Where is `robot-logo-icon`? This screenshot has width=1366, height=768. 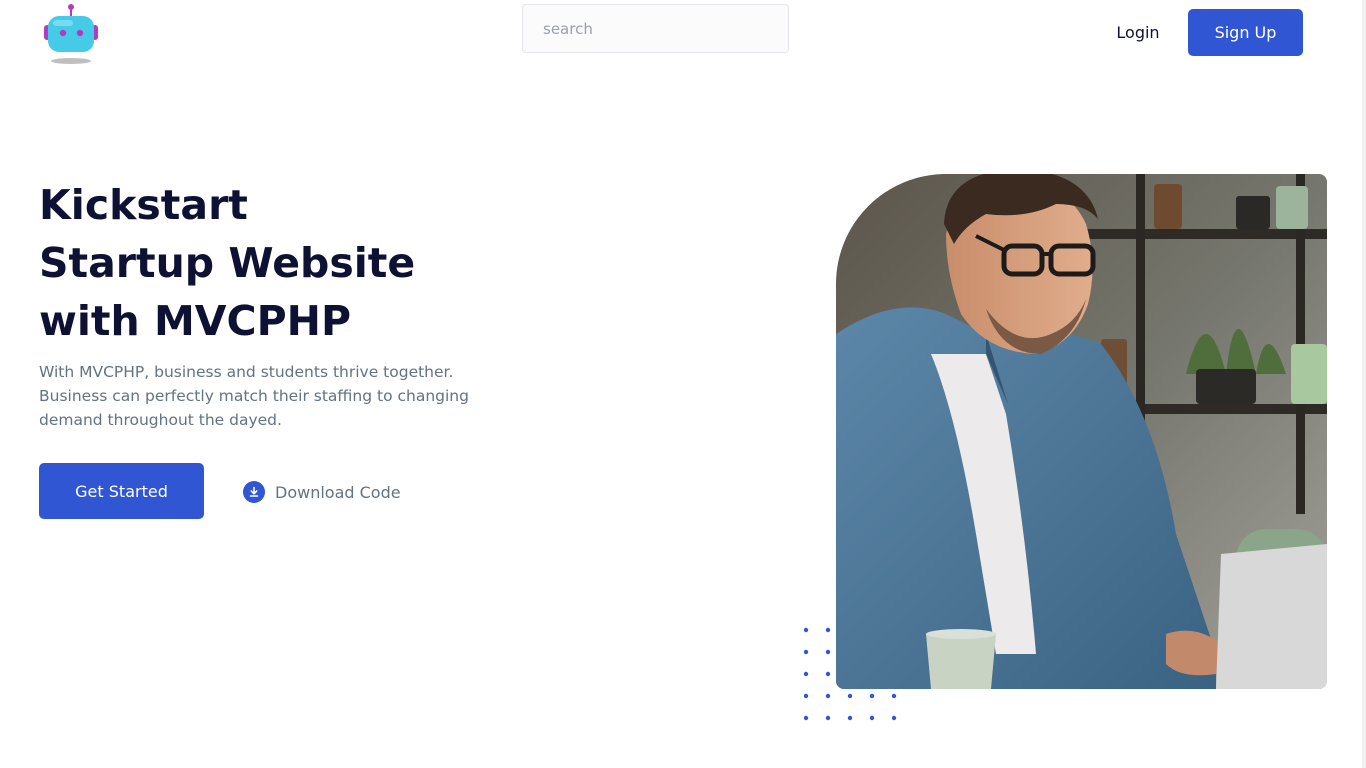 robot-logo-icon is located at coordinates (71, 34).